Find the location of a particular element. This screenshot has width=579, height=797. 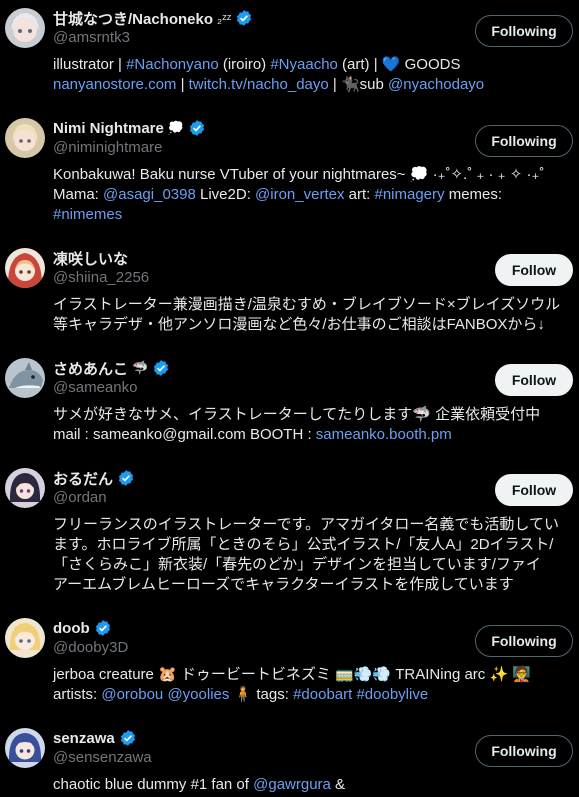

bio-text: art: is located at coordinates (359, 194).